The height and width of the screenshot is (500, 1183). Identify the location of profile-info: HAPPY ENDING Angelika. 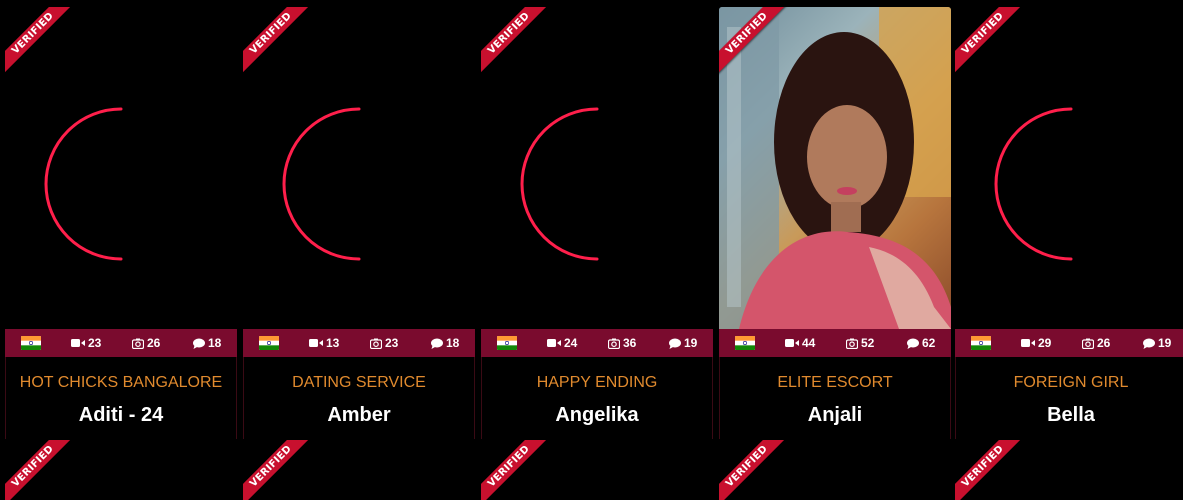
(597, 398).